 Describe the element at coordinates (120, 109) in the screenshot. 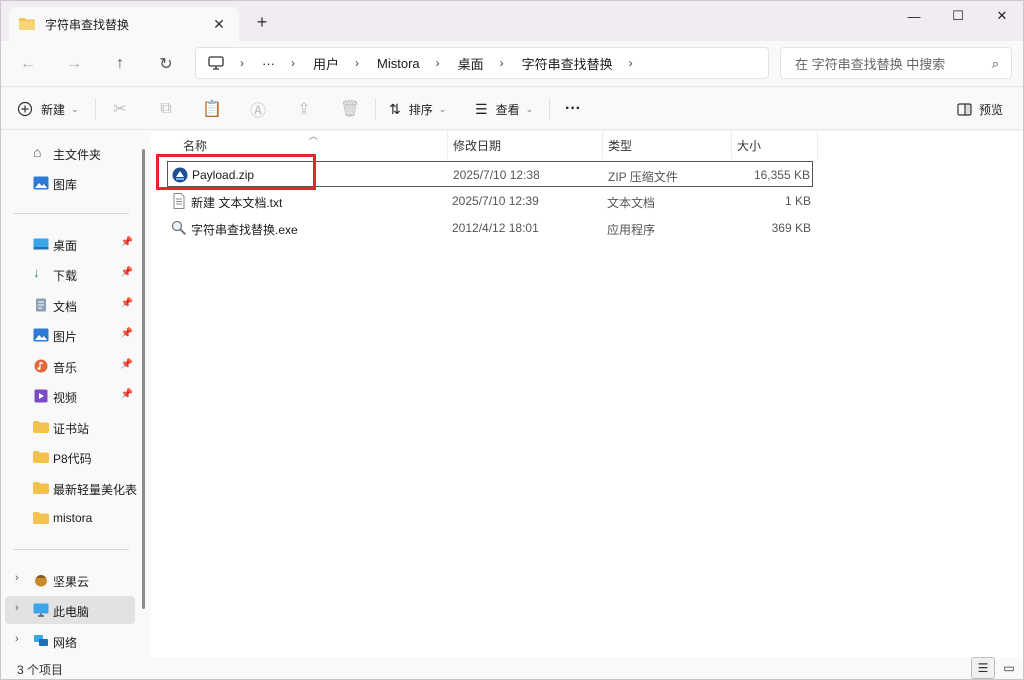

I see `cut-icon: ✂` at that location.